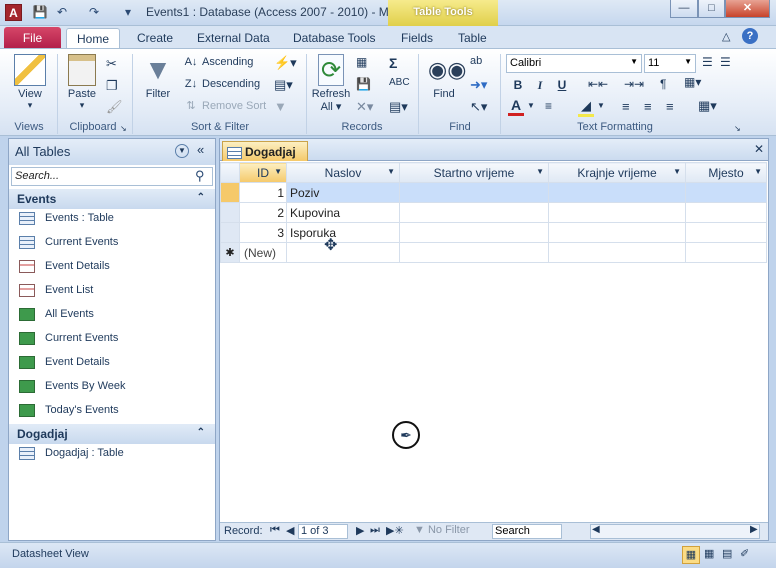 The height and width of the screenshot is (568, 776). What do you see at coordinates (263, 252) in the screenshot?
I see `cell-new: (New)` at bounding box center [263, 252].